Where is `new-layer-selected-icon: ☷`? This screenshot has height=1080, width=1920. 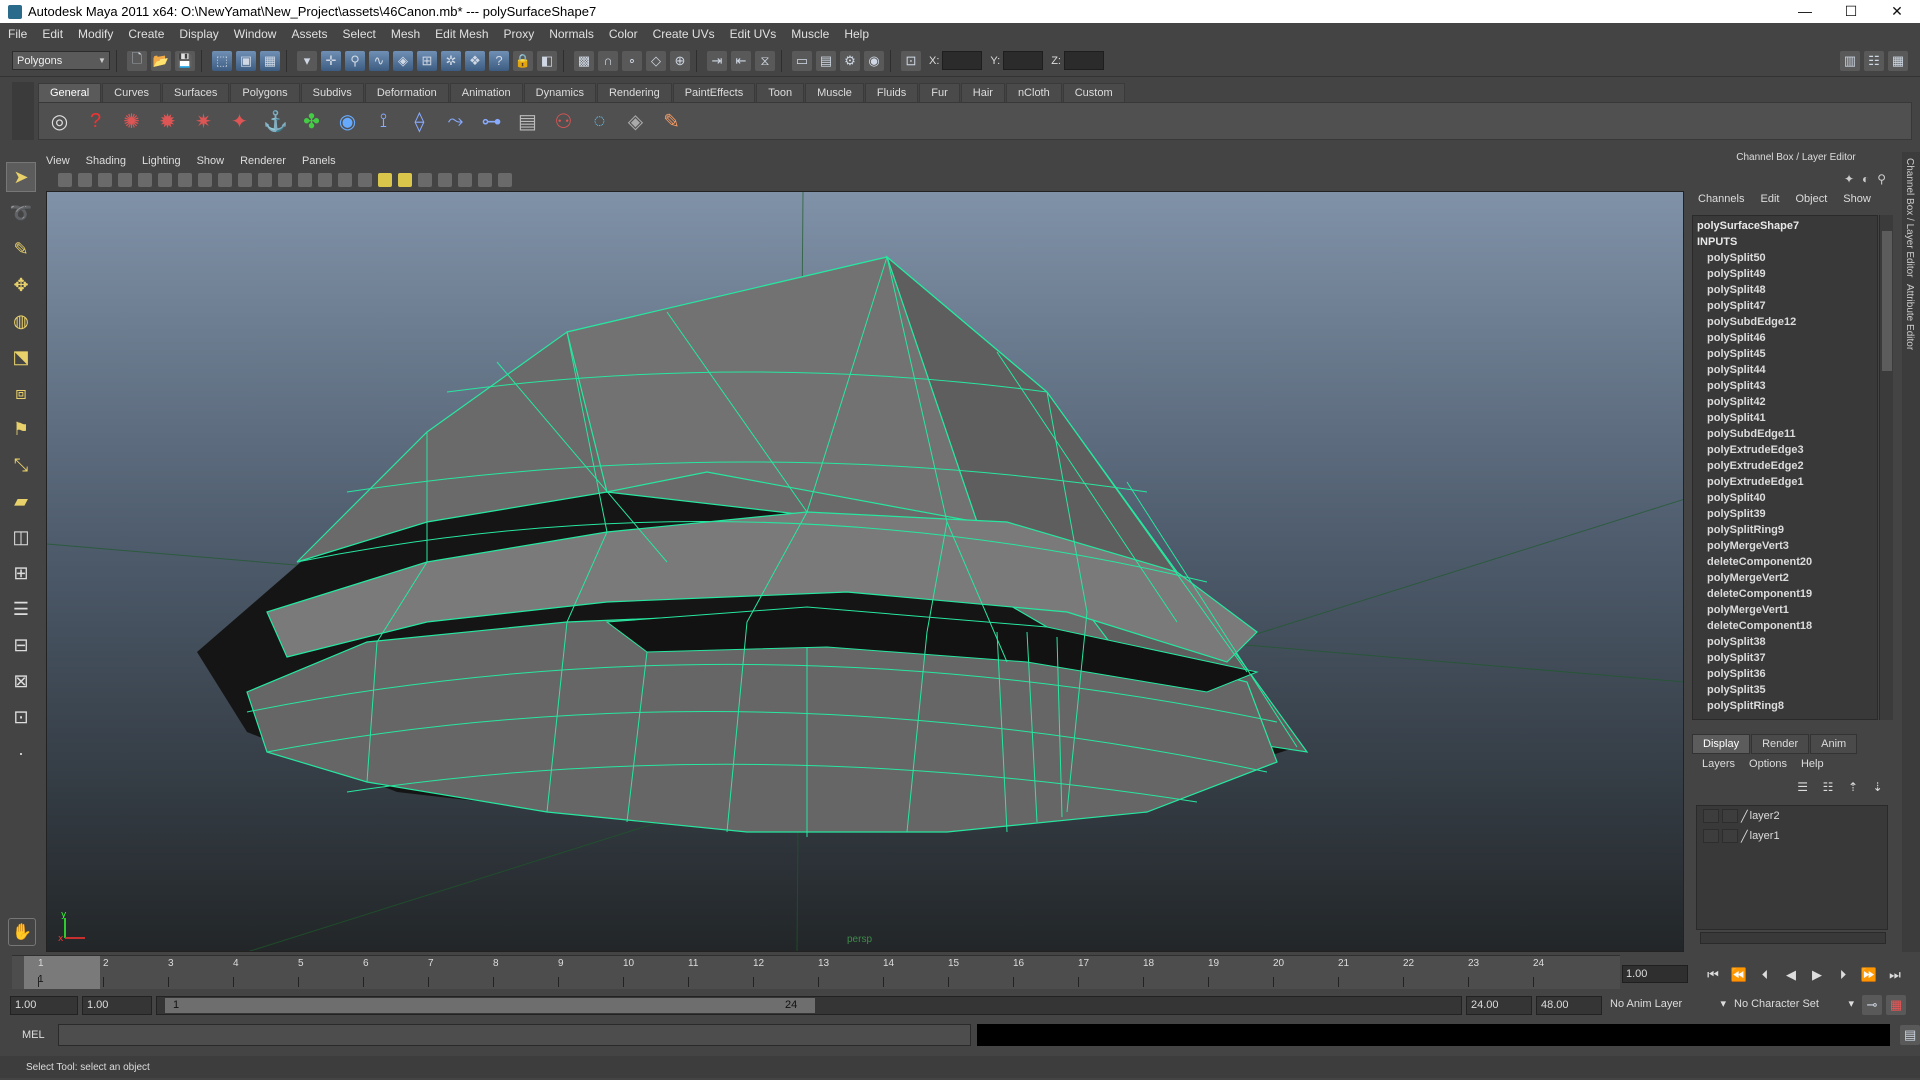 new-layer-selected-icon: ☷ is located at coordinates (1828, 790).